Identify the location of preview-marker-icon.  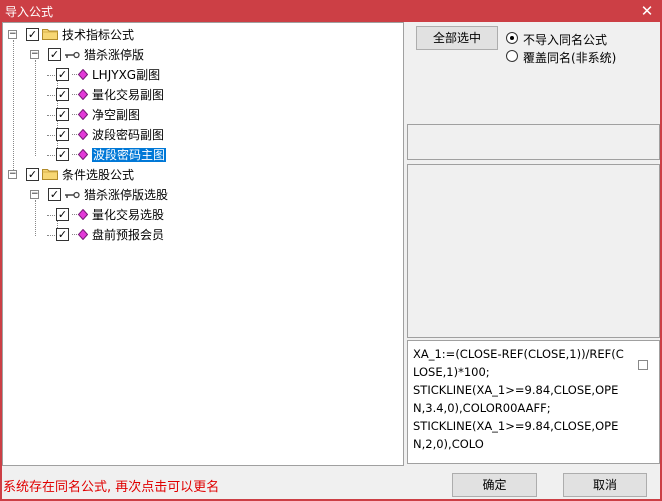
(643, 365).